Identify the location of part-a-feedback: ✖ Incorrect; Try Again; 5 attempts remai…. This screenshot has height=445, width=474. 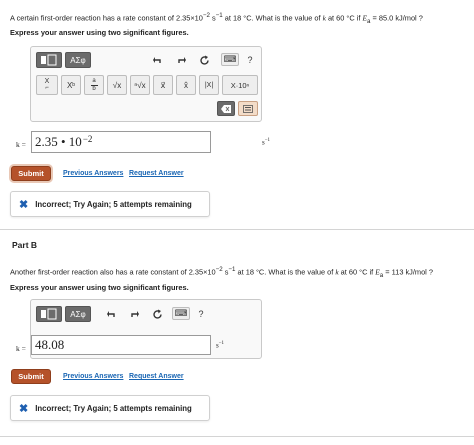
(110, 204).